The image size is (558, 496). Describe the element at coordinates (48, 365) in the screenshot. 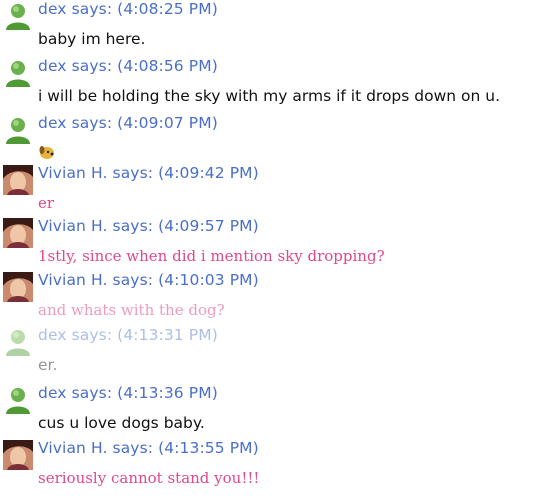

I see `message-text: er.` at that location.